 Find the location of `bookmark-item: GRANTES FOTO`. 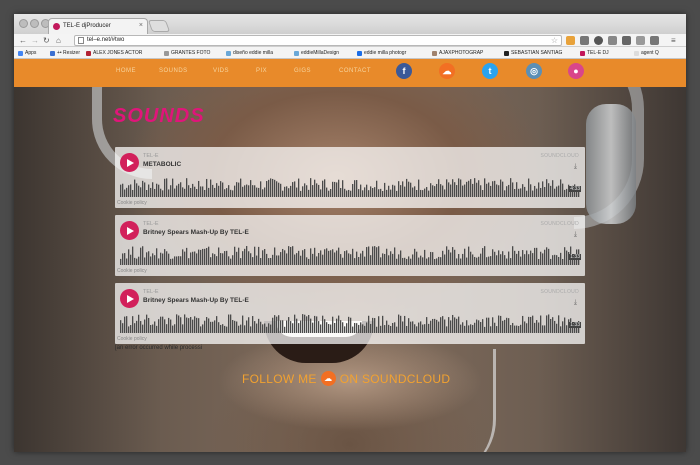

bookmark-item: GRANTES FOTO is located at coordinates (187, 53).